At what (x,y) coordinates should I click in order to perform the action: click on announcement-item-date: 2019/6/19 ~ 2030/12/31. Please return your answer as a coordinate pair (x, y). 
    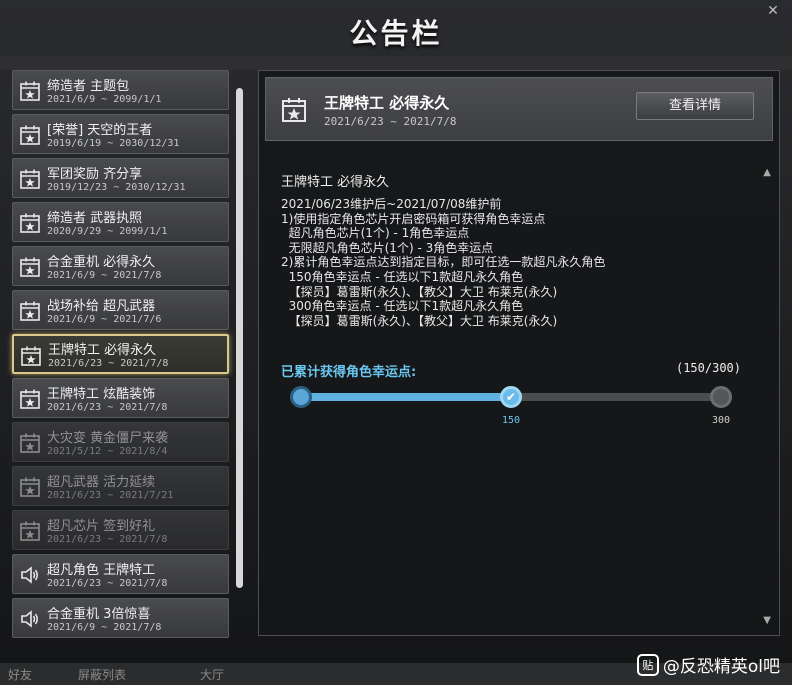
    Looking at the image, I should click on (113, 143).